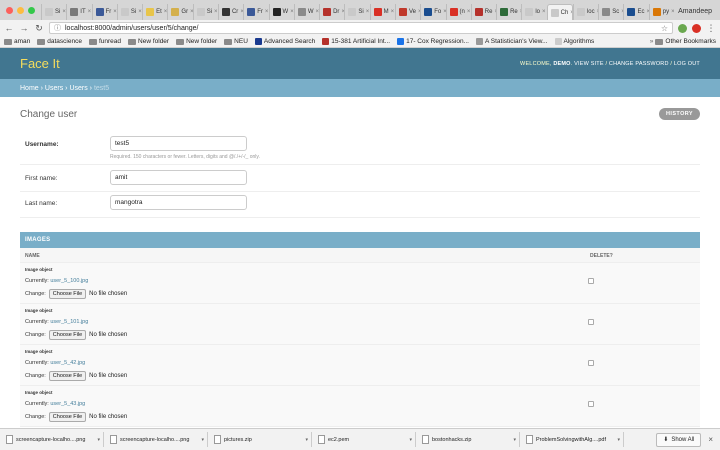  Describe the element at coordinates (104, 41) in the screenshot. I see `bookmark-folder: funread` at that location.